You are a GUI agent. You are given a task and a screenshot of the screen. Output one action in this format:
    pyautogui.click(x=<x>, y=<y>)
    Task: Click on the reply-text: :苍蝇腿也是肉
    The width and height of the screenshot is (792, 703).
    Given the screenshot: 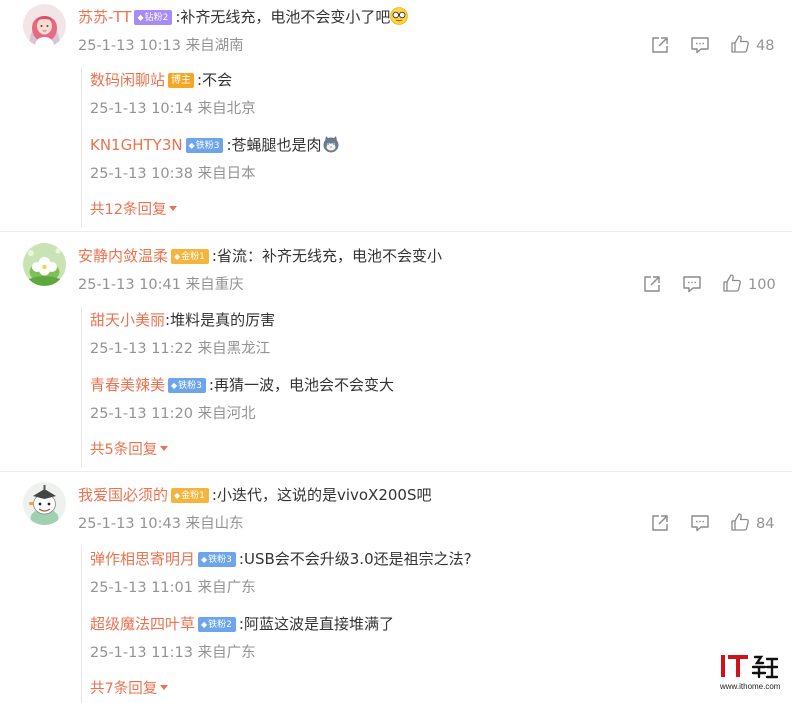 What is the action you would take?
    pyautogui.click(x=274, y=145)
    